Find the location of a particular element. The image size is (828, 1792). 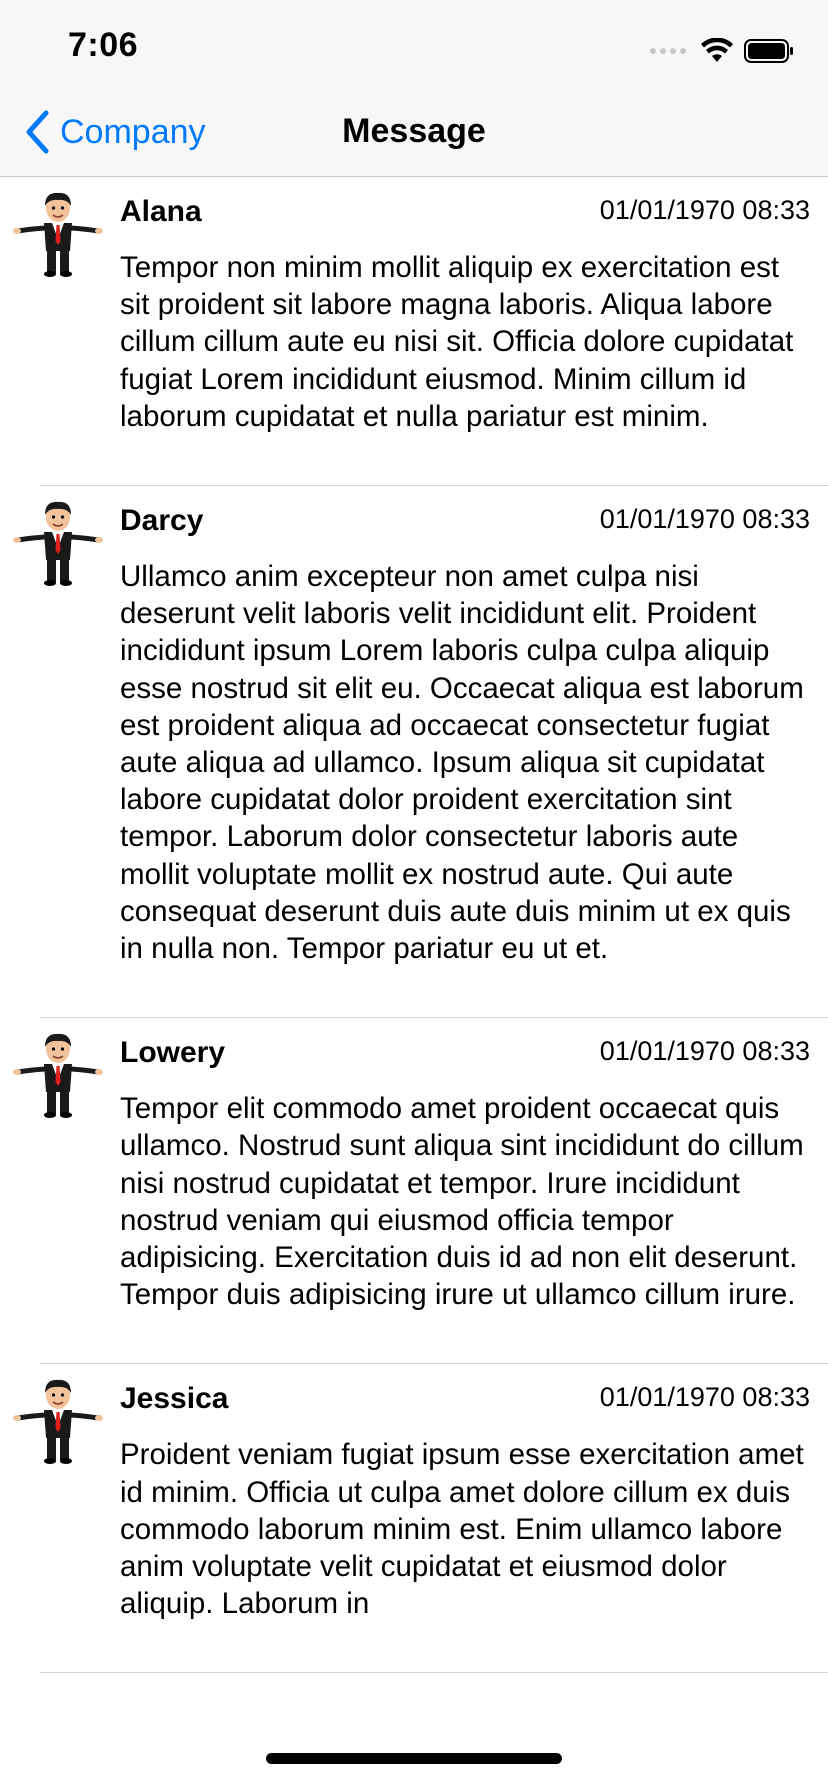

page-title: Message is located at coordinates (414, 131).